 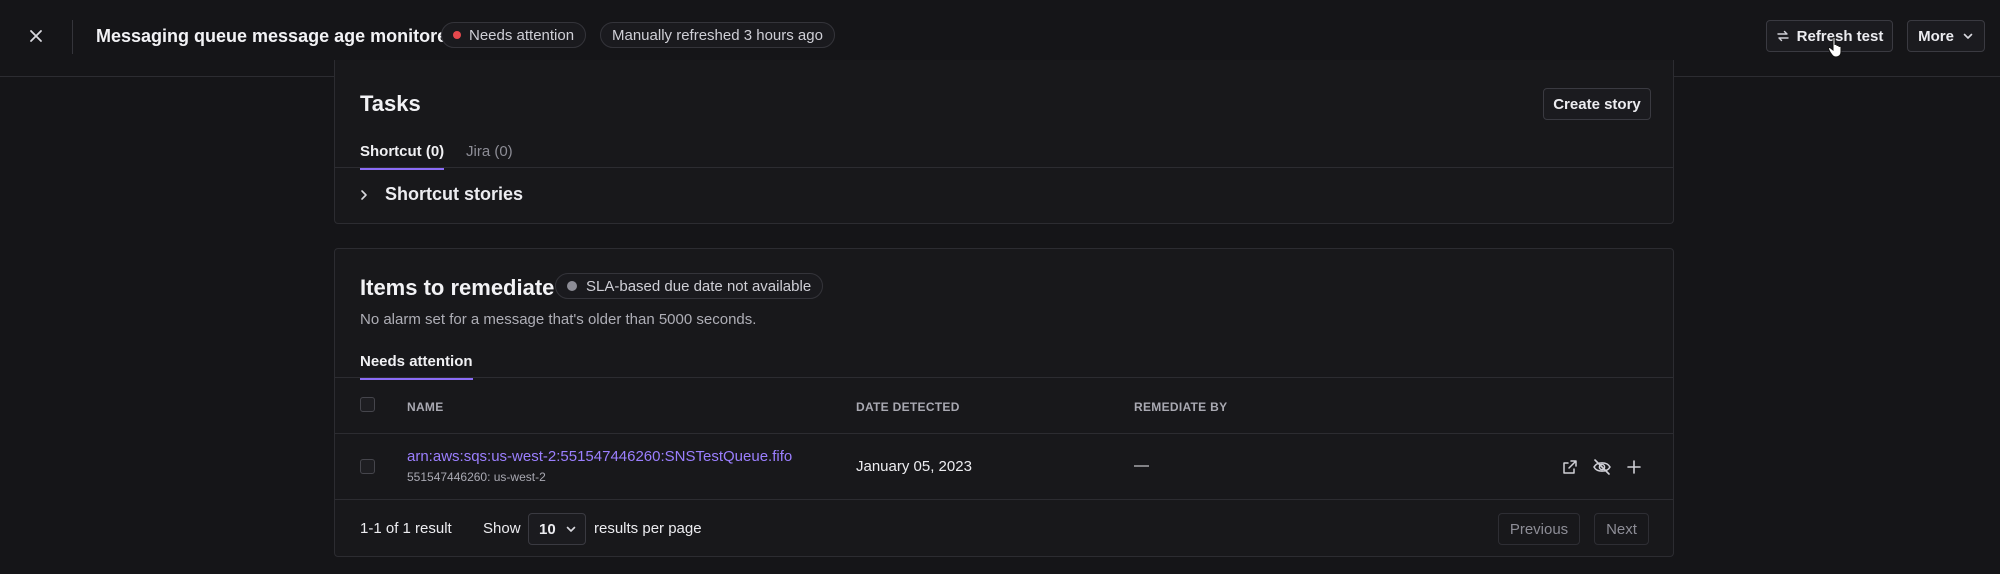 I want to click on refresh-status-label: Manually refreshed 3 hours ago, so click(x=717, y=35).